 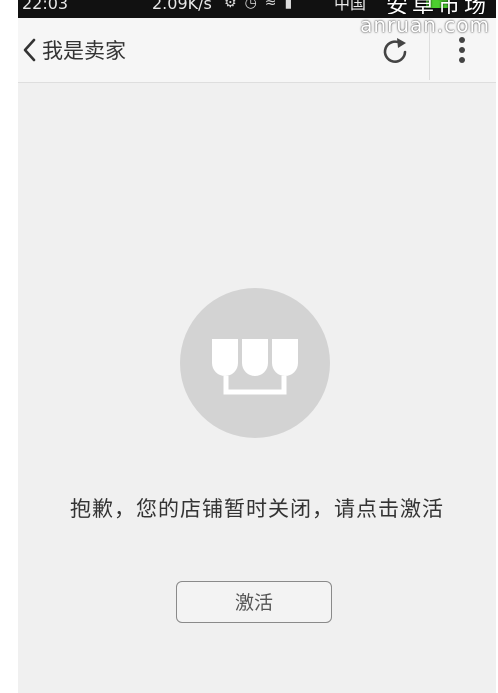 I want to click on alarm-icon: ◷, so click(x=254, y=5).